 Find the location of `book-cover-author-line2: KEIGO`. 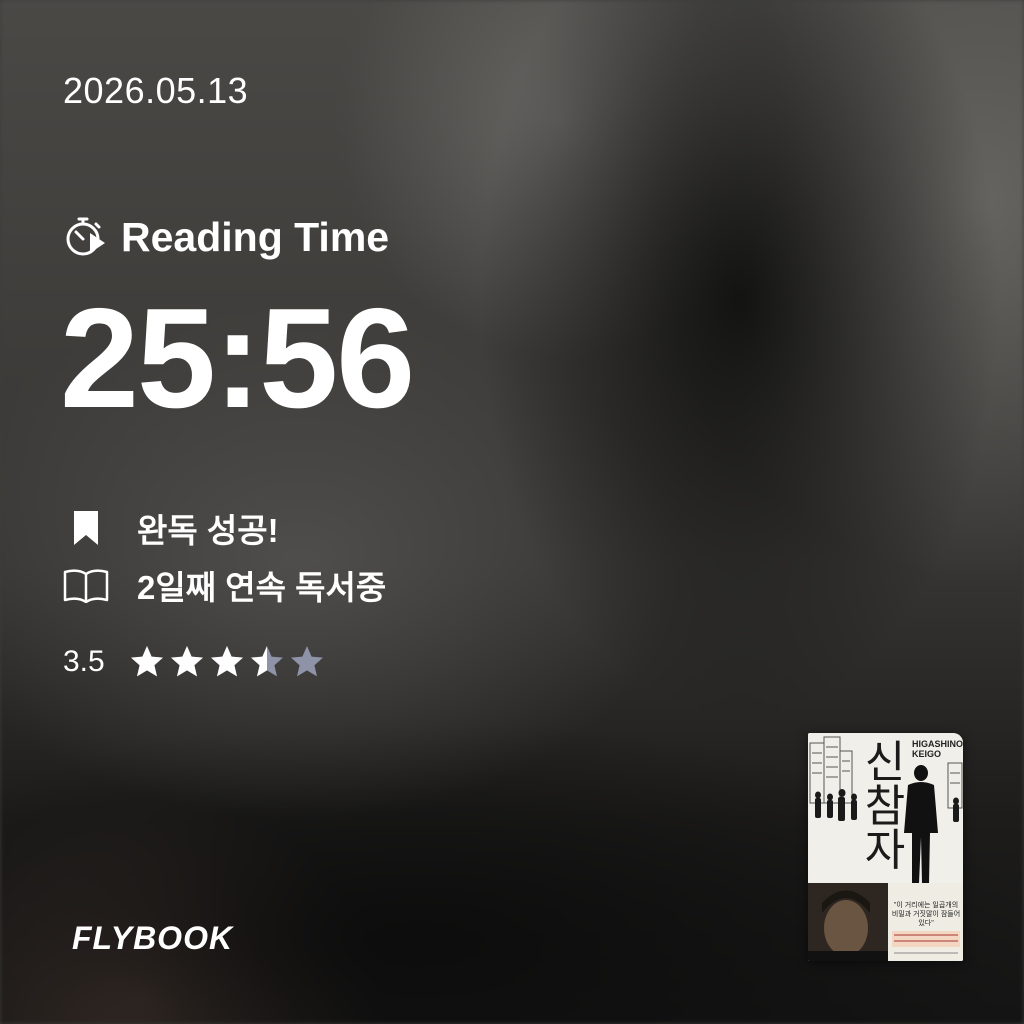

book-cover-author-line2: KEIGO is located at coordinates (927, 754).